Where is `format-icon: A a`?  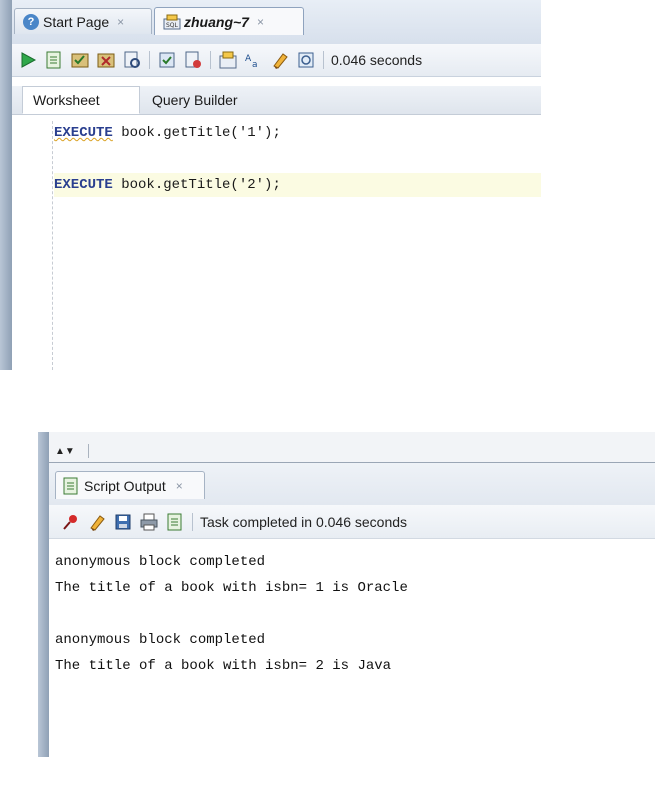 format-icon: A a is located at coordinates (254, 60).